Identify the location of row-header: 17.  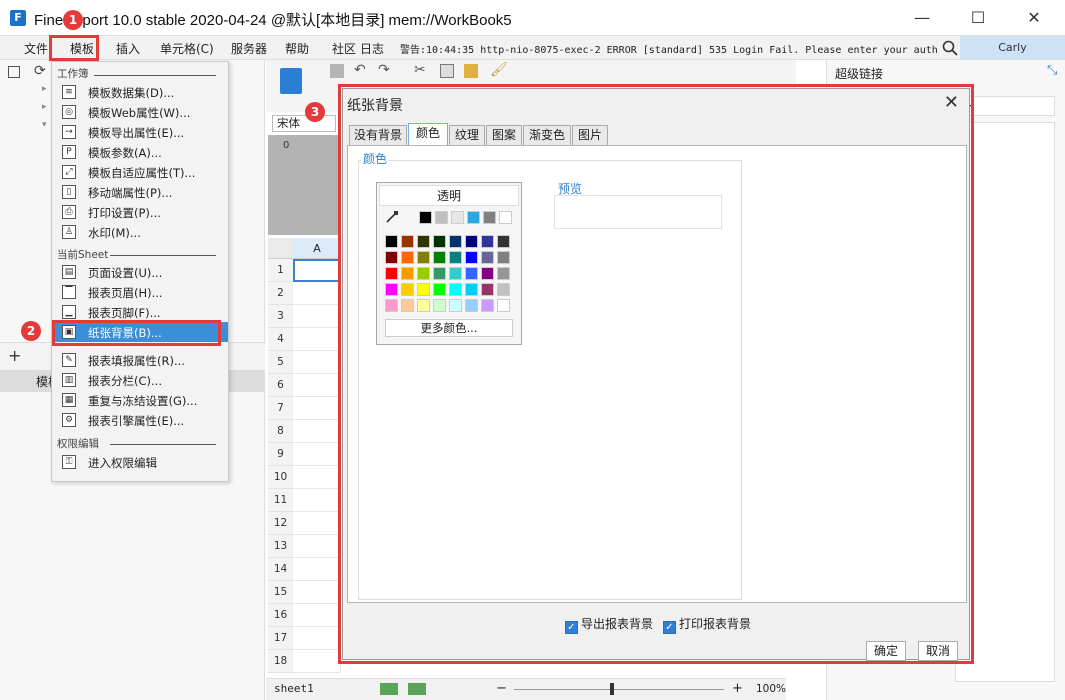
(280, 638).